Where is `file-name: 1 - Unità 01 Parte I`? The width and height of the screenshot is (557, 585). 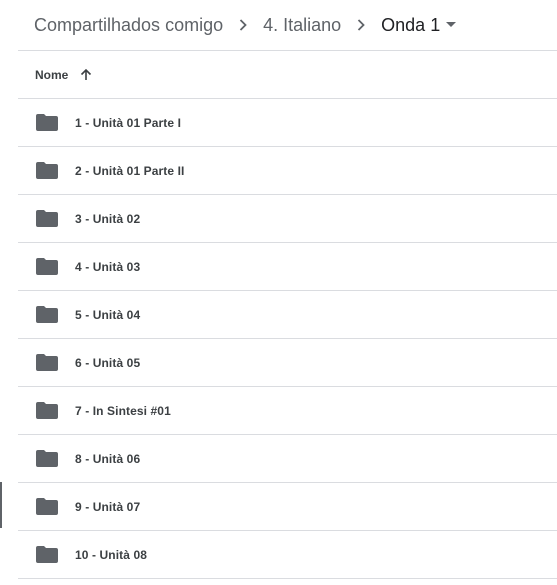 file-name: 1 - Unità 01 Parte I is located at coordinates (128, 122).